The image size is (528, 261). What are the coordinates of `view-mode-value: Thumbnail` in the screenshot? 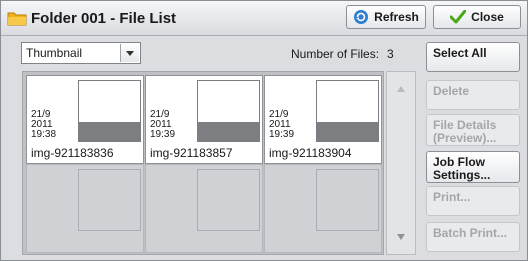 It's located at (54, 53).